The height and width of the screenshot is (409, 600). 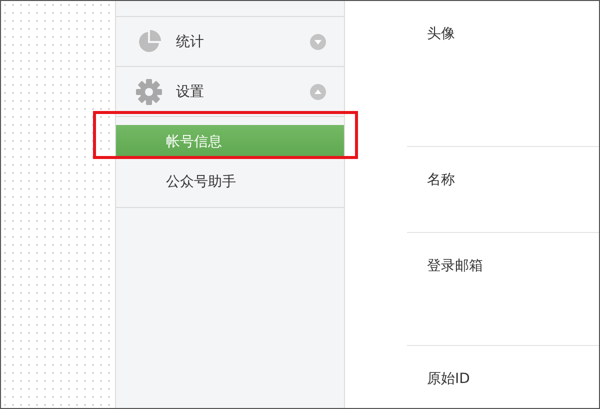 What do you see at coordinates (441, 34) in the screenshot?
I see `field-label: 头像` at bounding box center [441, 34].